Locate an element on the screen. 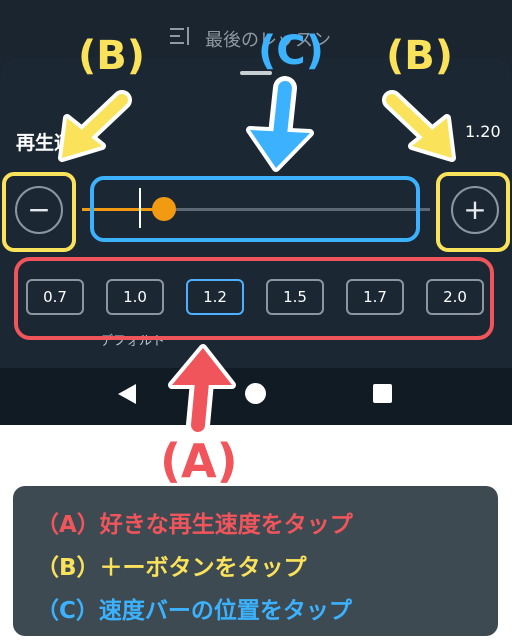 The image size is (512, 640). legend-line-c: （C）速度バーの位置をタップ is located at coordinates (194, 611).